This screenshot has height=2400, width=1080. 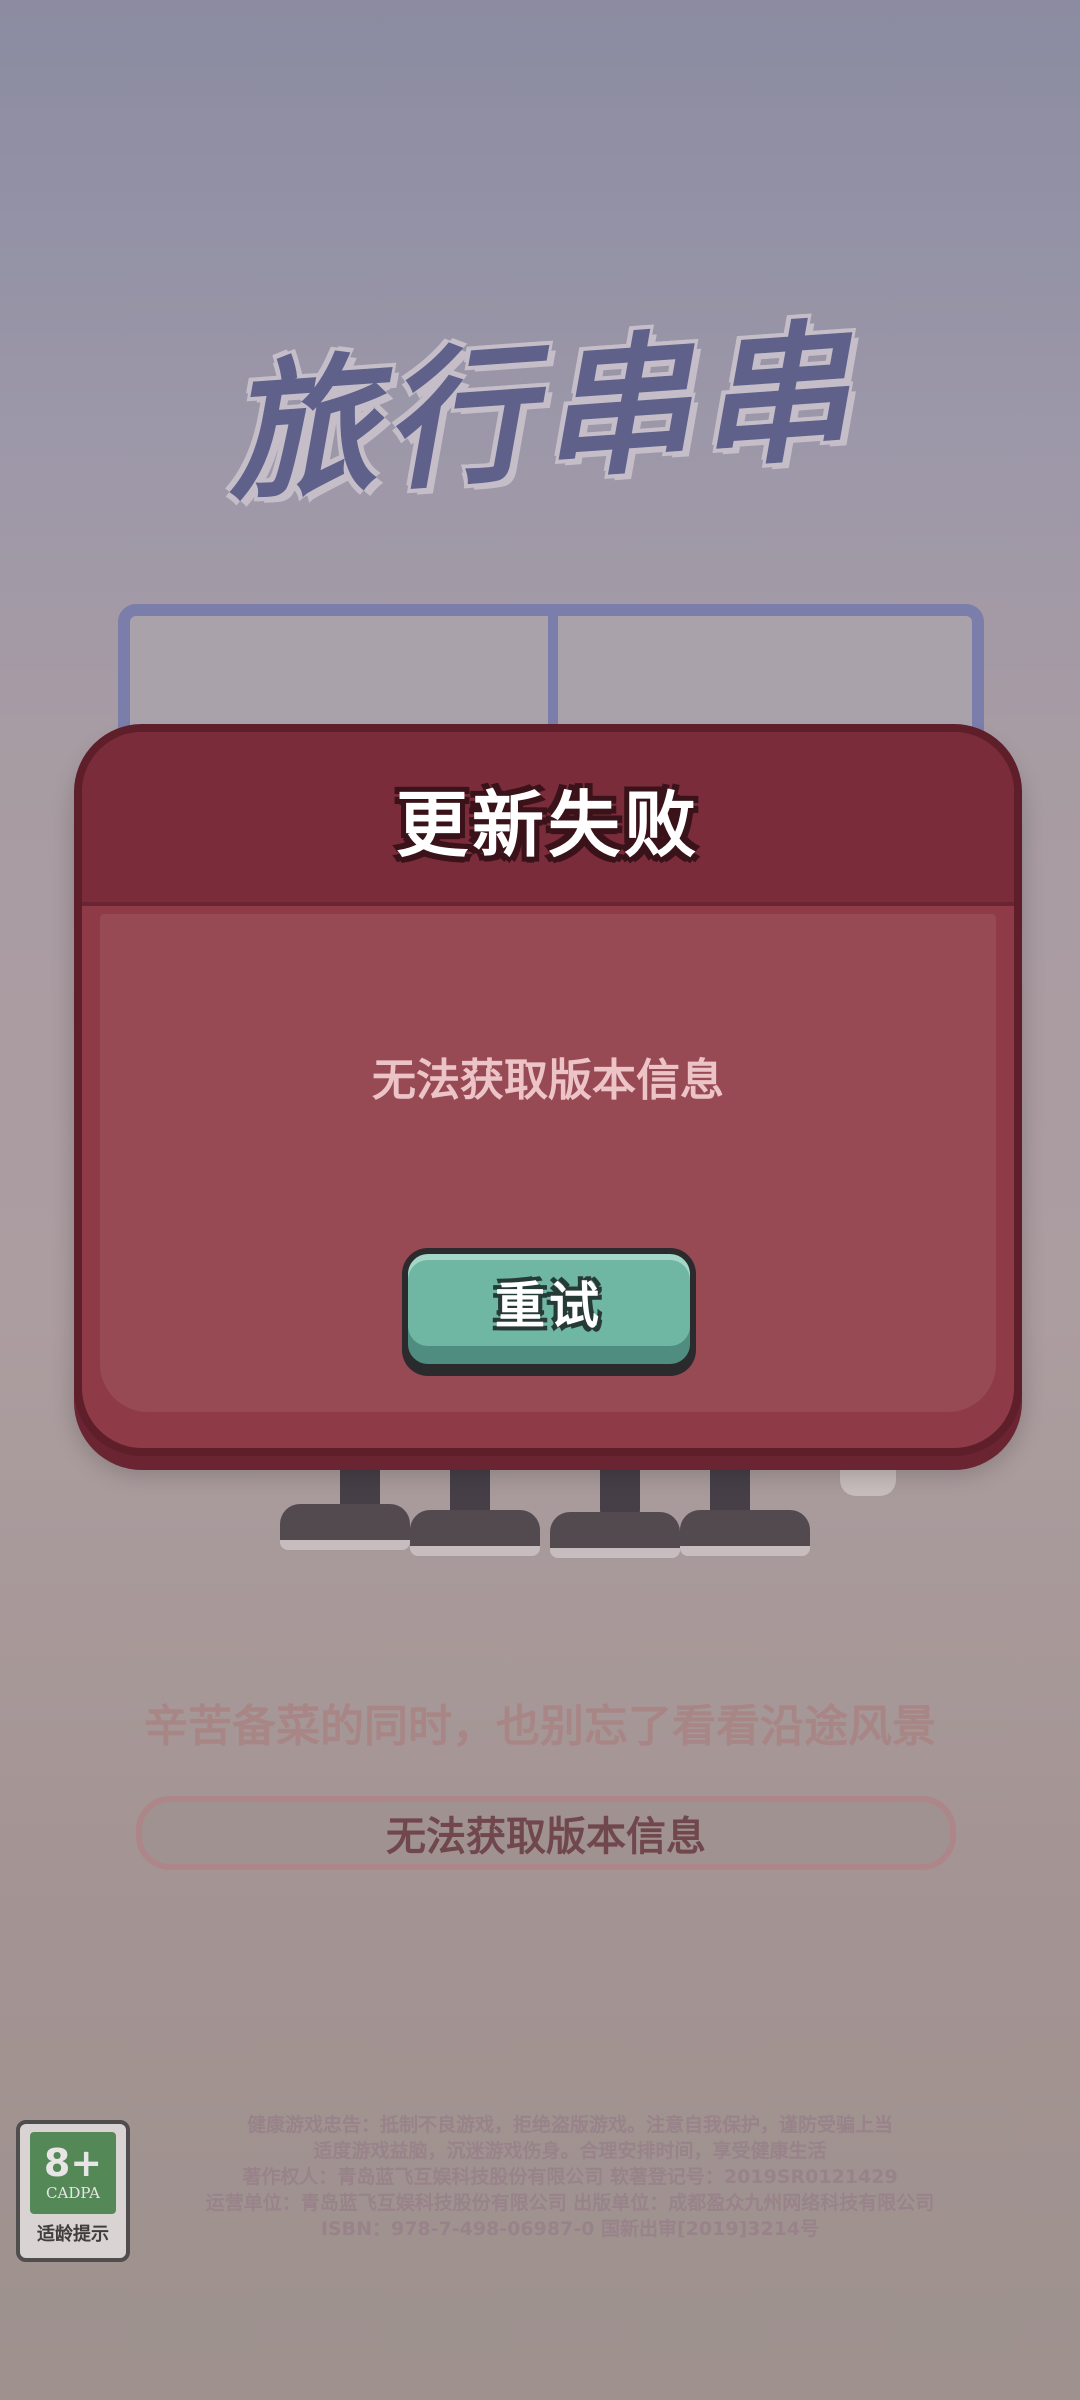 I want to click on dialog-title: 更新失败, so click(x=547, y=825).